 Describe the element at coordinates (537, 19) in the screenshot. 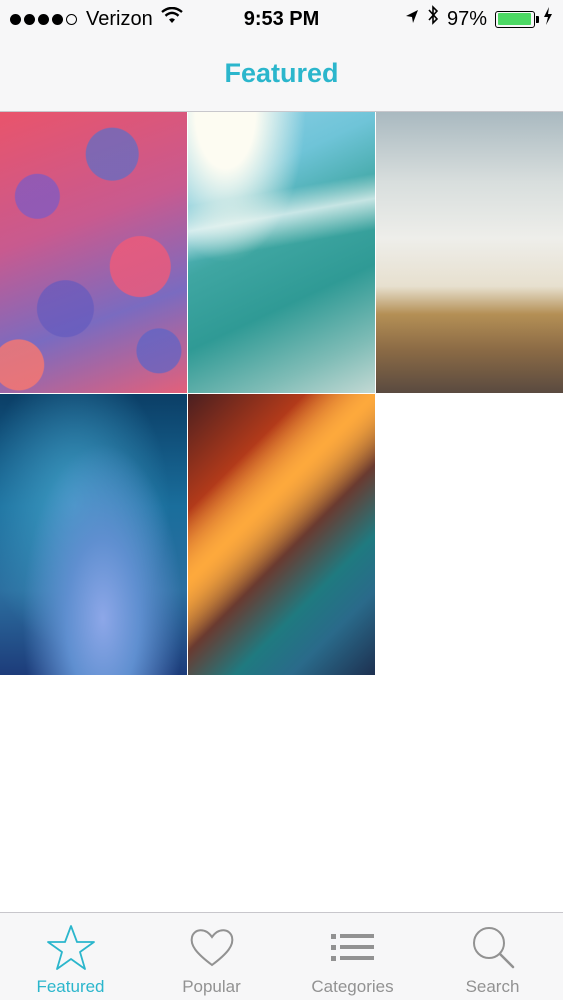

I see `battery-tip` at that location.